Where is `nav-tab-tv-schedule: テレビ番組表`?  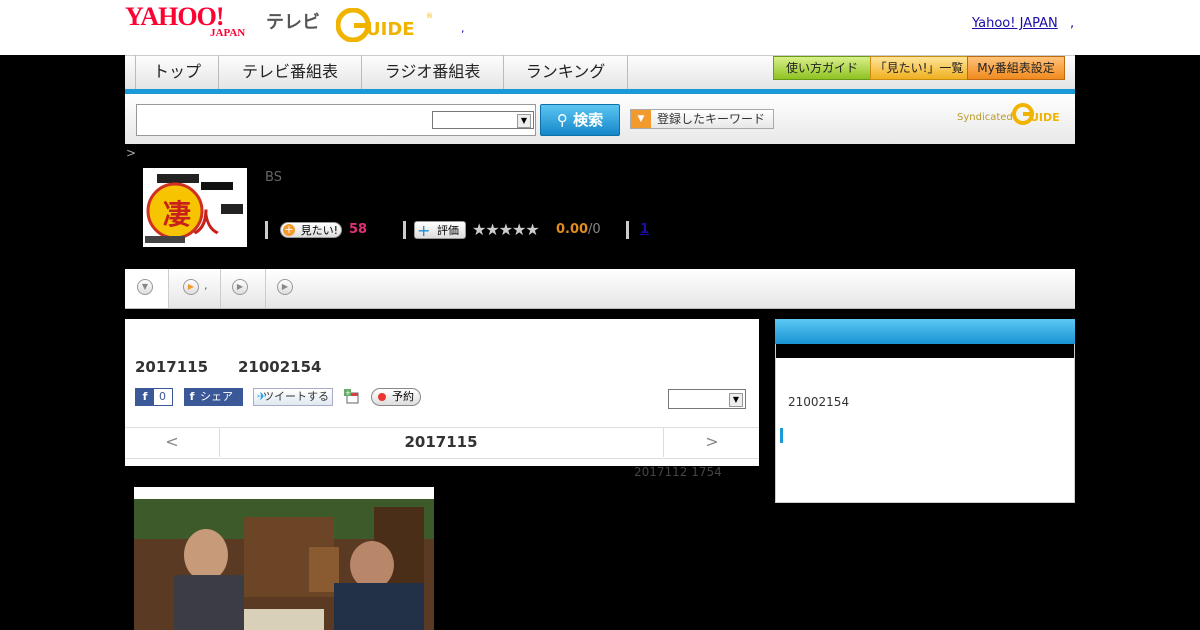 nav-tab-tv-schedule: テレビ番組表 is located at coordinates (290, 72).